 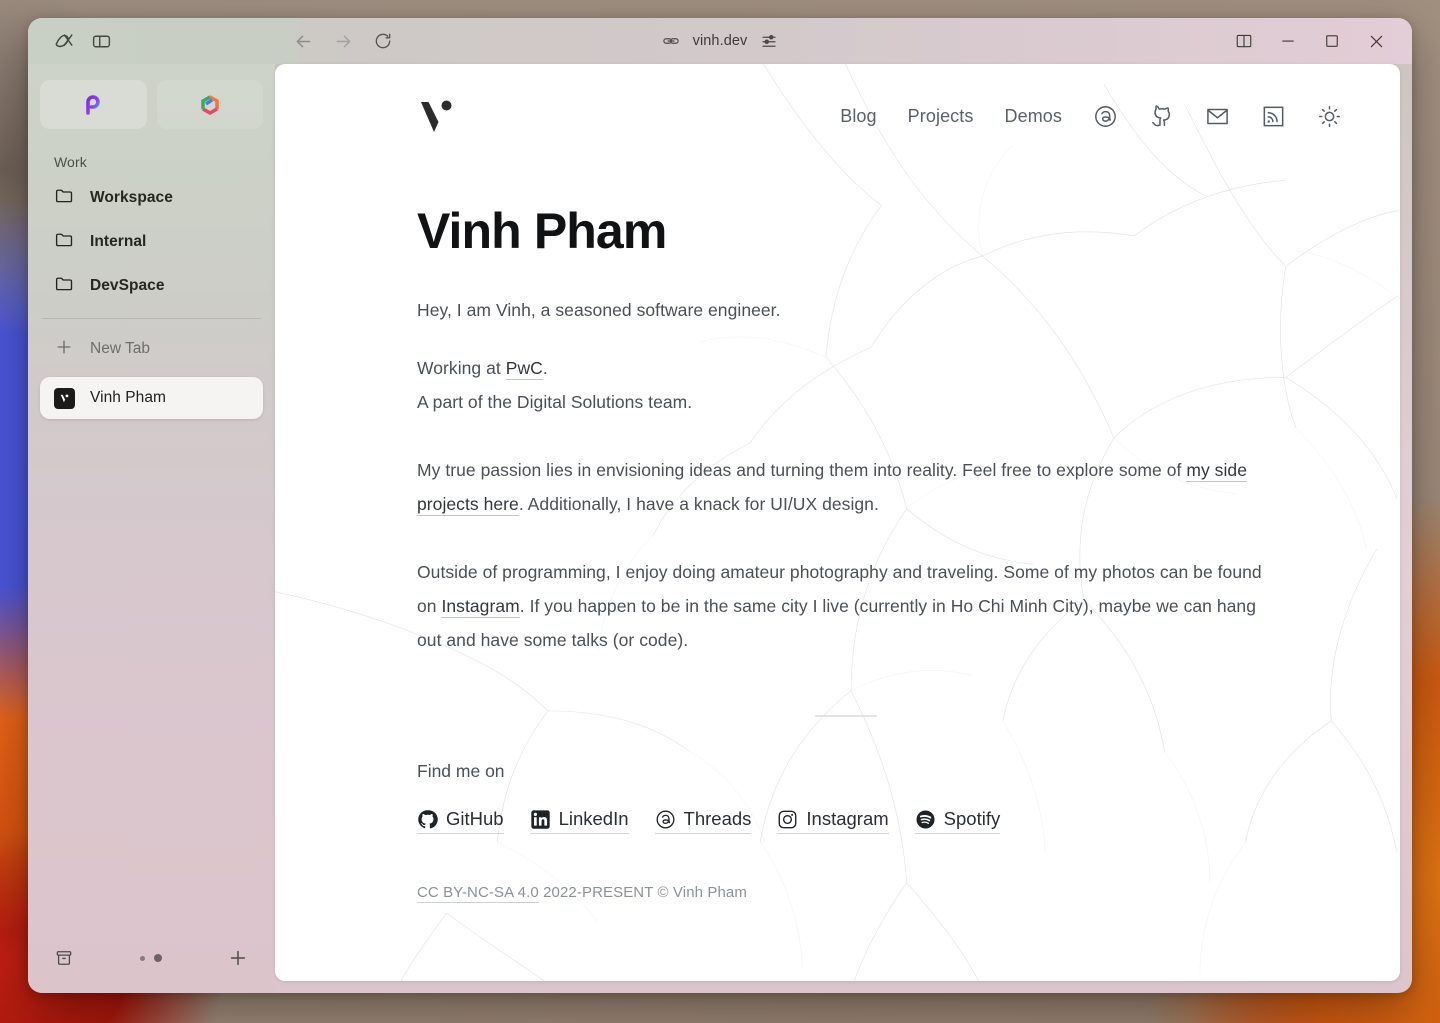 I want to click on social-link-spotify: Spotify, so click(x=957, y=821).